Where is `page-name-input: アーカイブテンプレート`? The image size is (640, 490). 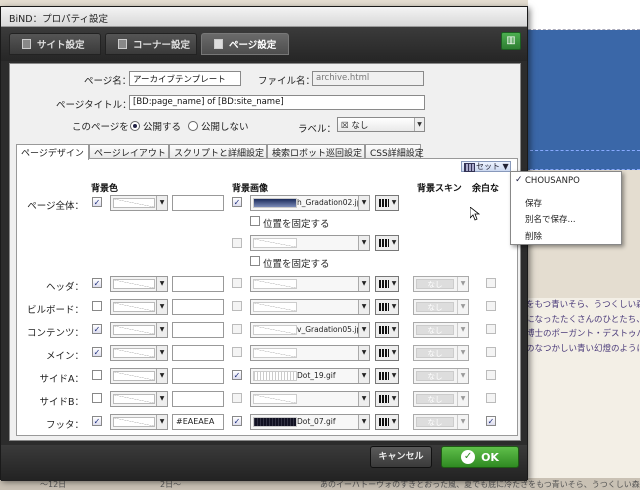 page-name-input: アーカイブテンプレート is located at coordinates (185, 78).